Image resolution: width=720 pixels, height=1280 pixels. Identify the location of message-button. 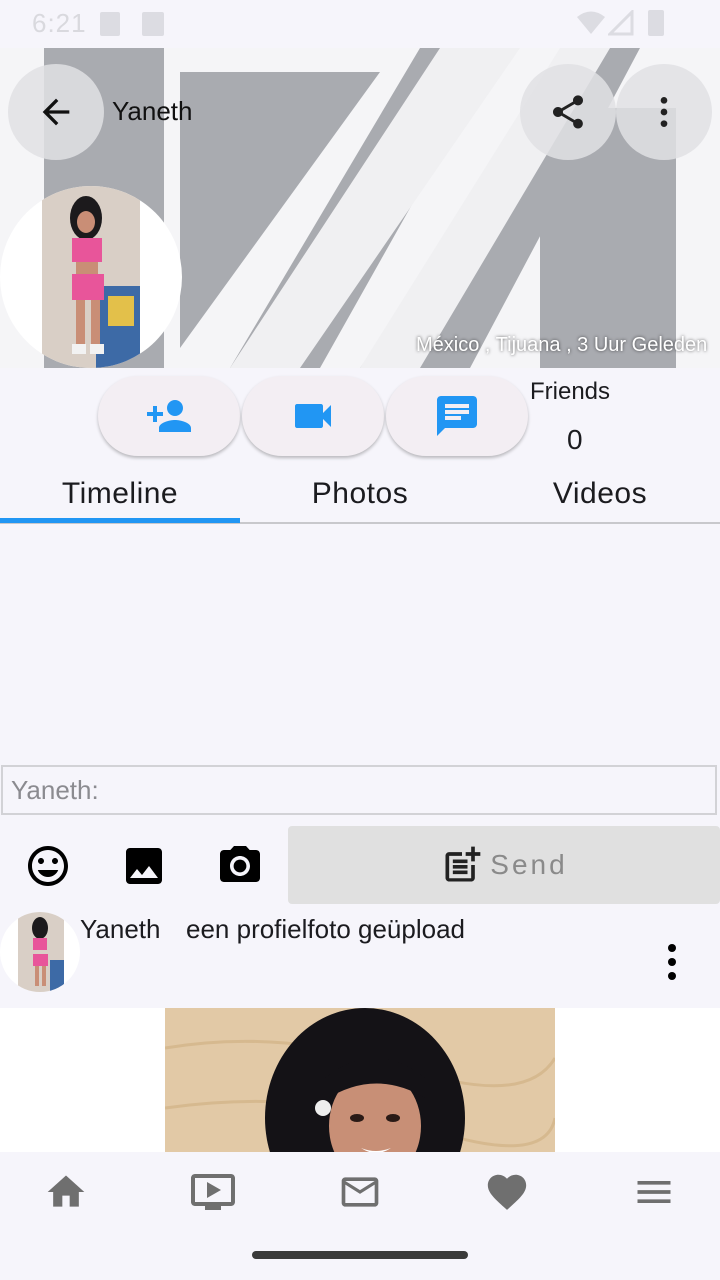
(457, 416).